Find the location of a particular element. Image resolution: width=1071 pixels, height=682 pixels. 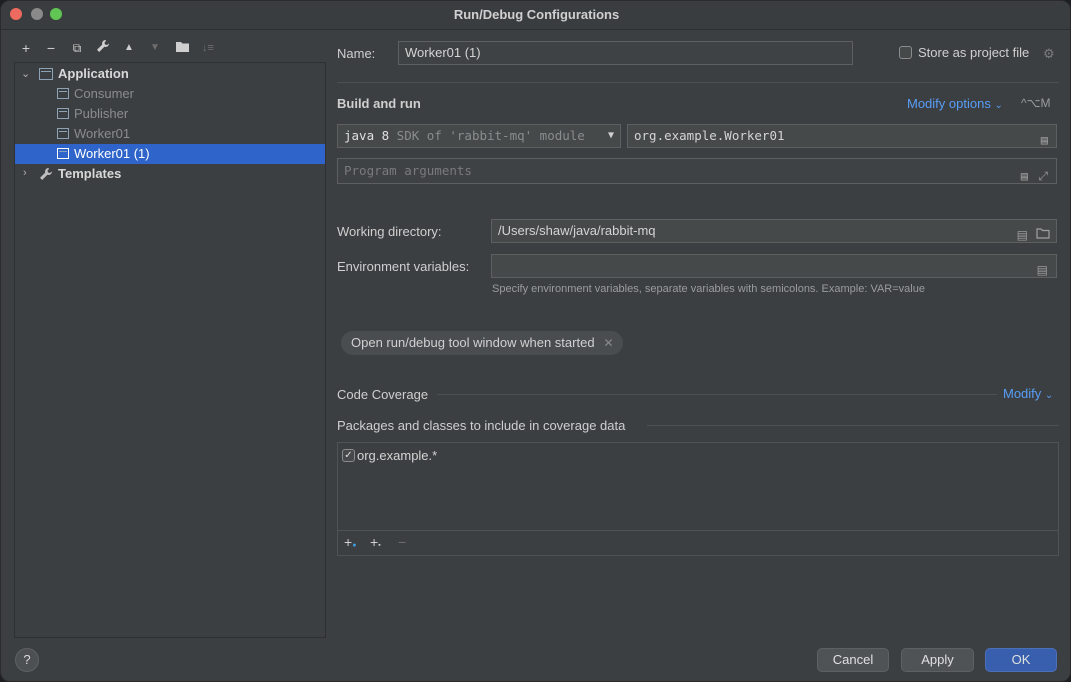

jdk-select: java 8 SDK of 'rabbit-mq' module ▼ is located at coordinates (479, 136).